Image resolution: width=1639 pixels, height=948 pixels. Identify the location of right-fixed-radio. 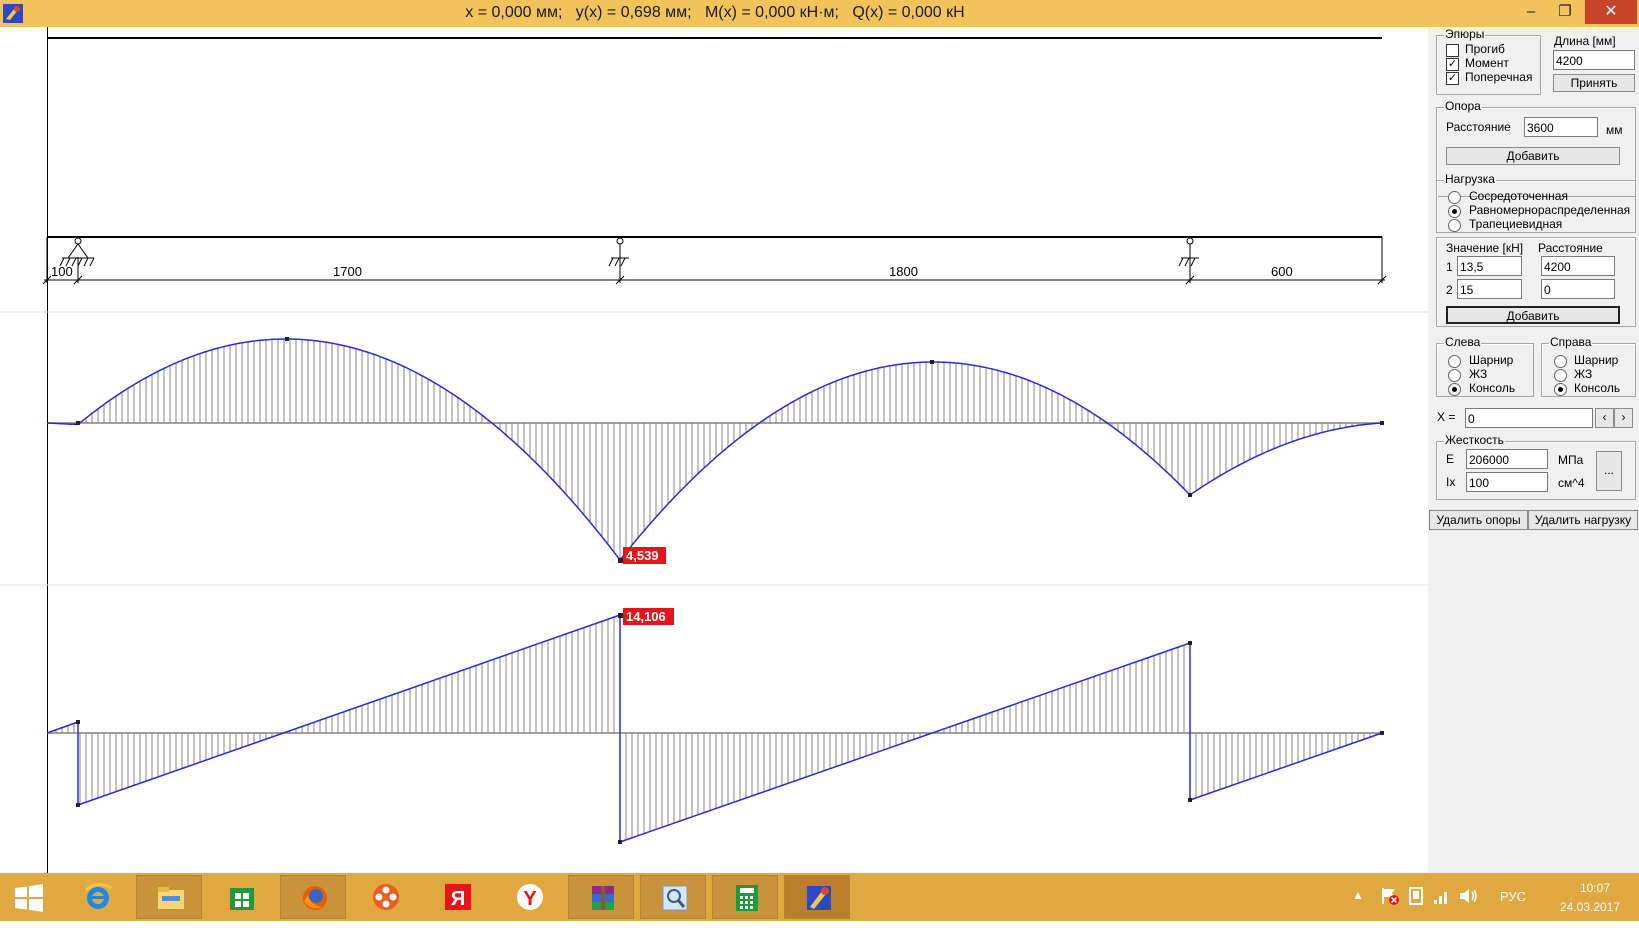
(1560, 375).